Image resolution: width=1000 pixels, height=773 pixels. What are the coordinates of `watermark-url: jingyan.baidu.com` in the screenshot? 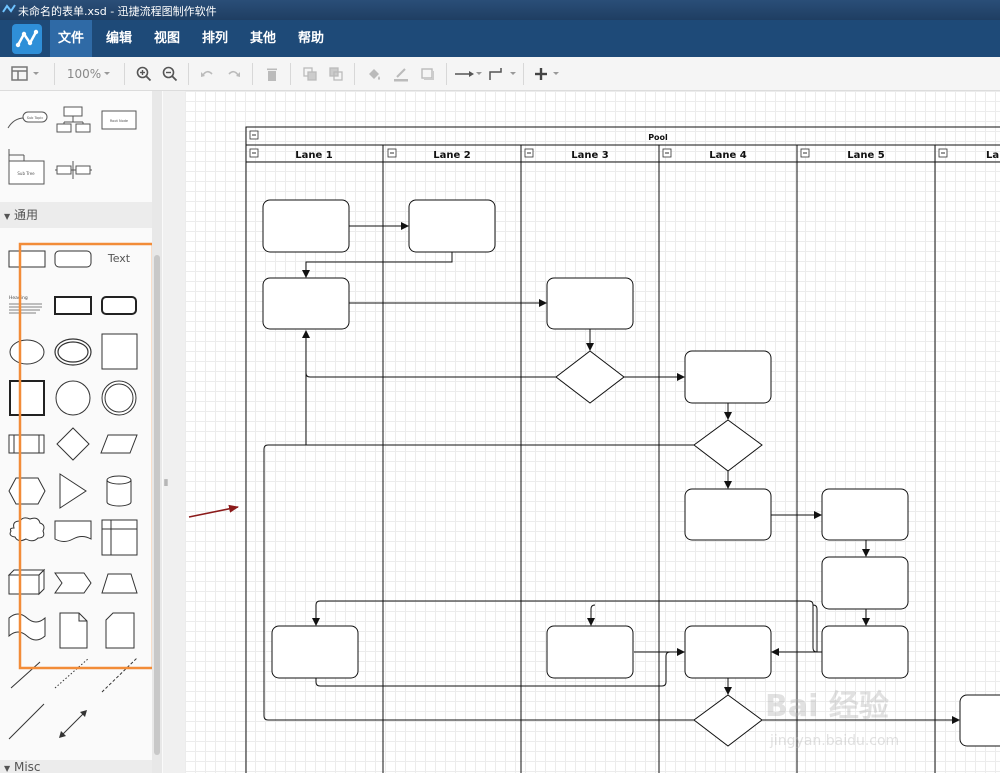 It's located at (834, 741).